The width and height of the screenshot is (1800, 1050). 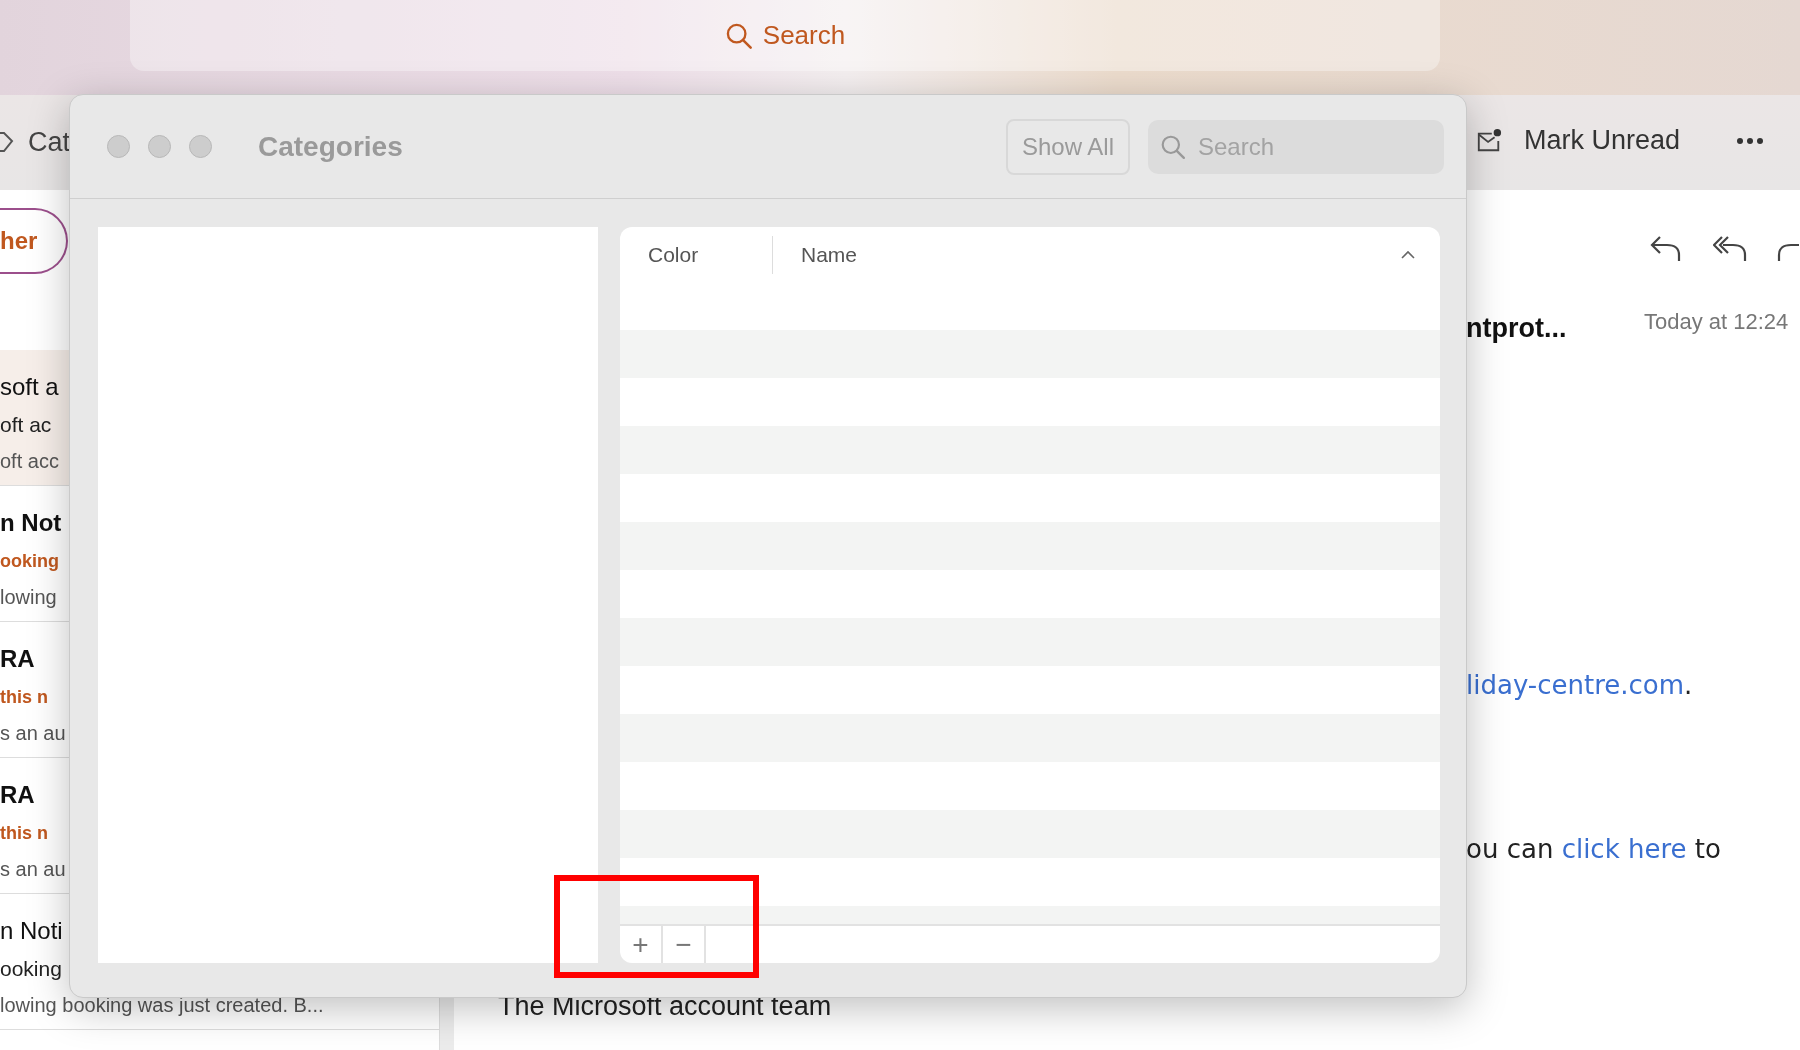 I want to click on message-time: Today at 12:24, so click(x=1716, y=322).